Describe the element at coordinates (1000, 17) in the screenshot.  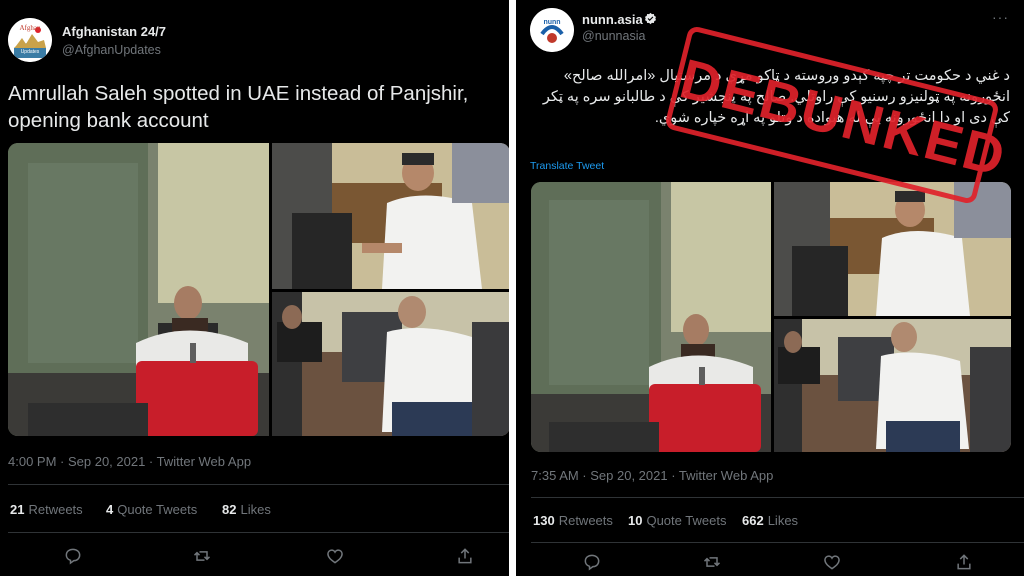
I see `more-icon: ···` at that location.